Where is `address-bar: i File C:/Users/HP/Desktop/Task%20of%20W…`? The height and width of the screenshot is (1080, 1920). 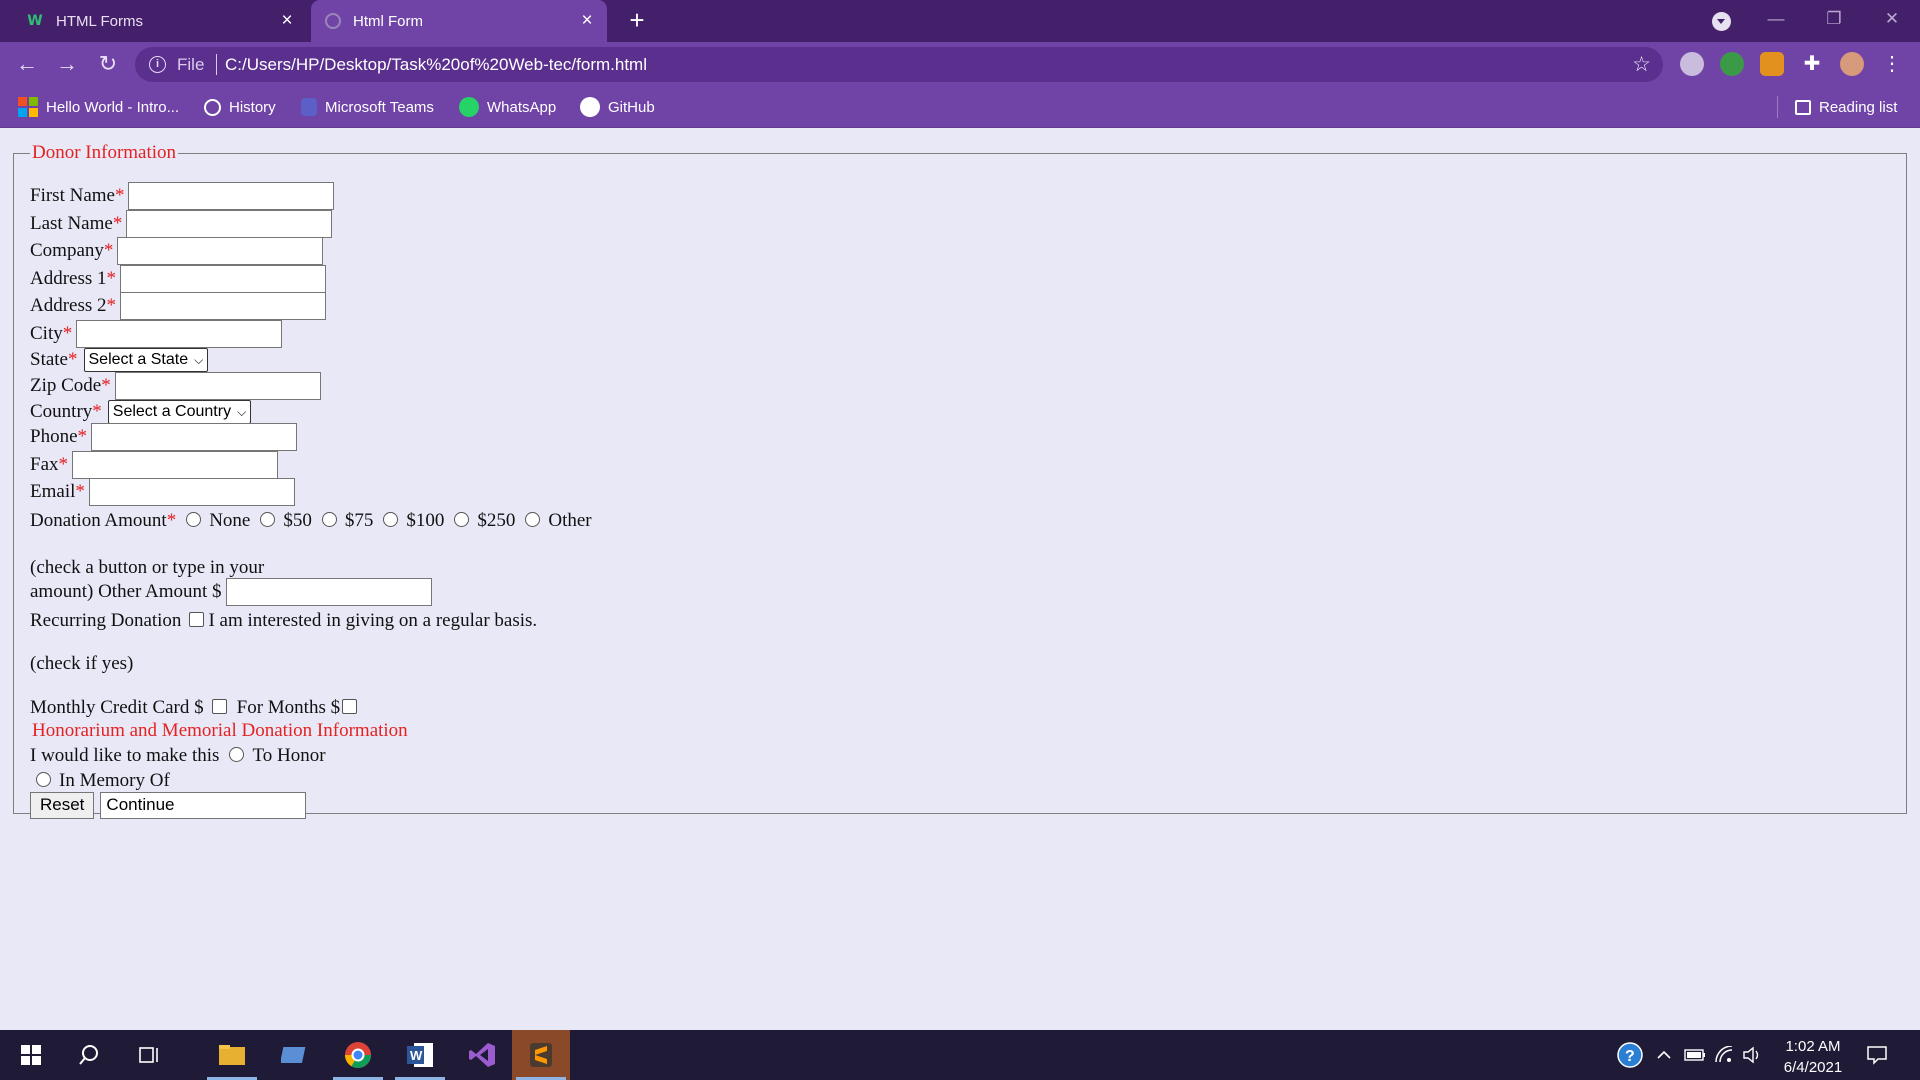
address-bar: i File C:/Users/HP/Desktop/Task%20of%20W… is located at coordinates (899, 64).